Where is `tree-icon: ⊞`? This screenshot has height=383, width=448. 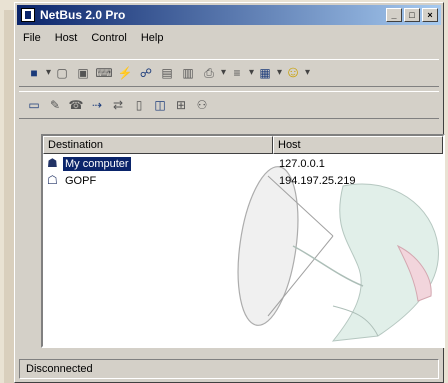
tree-icon: ⊞ is located at coordinates (181, 105).